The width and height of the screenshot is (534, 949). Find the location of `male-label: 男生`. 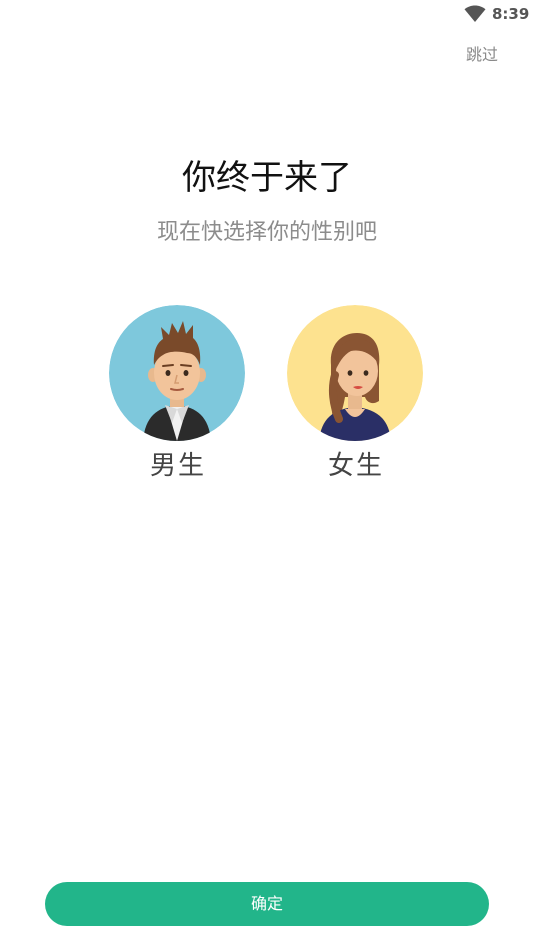

male-label: 男生 is located at coordinates (177, 466).